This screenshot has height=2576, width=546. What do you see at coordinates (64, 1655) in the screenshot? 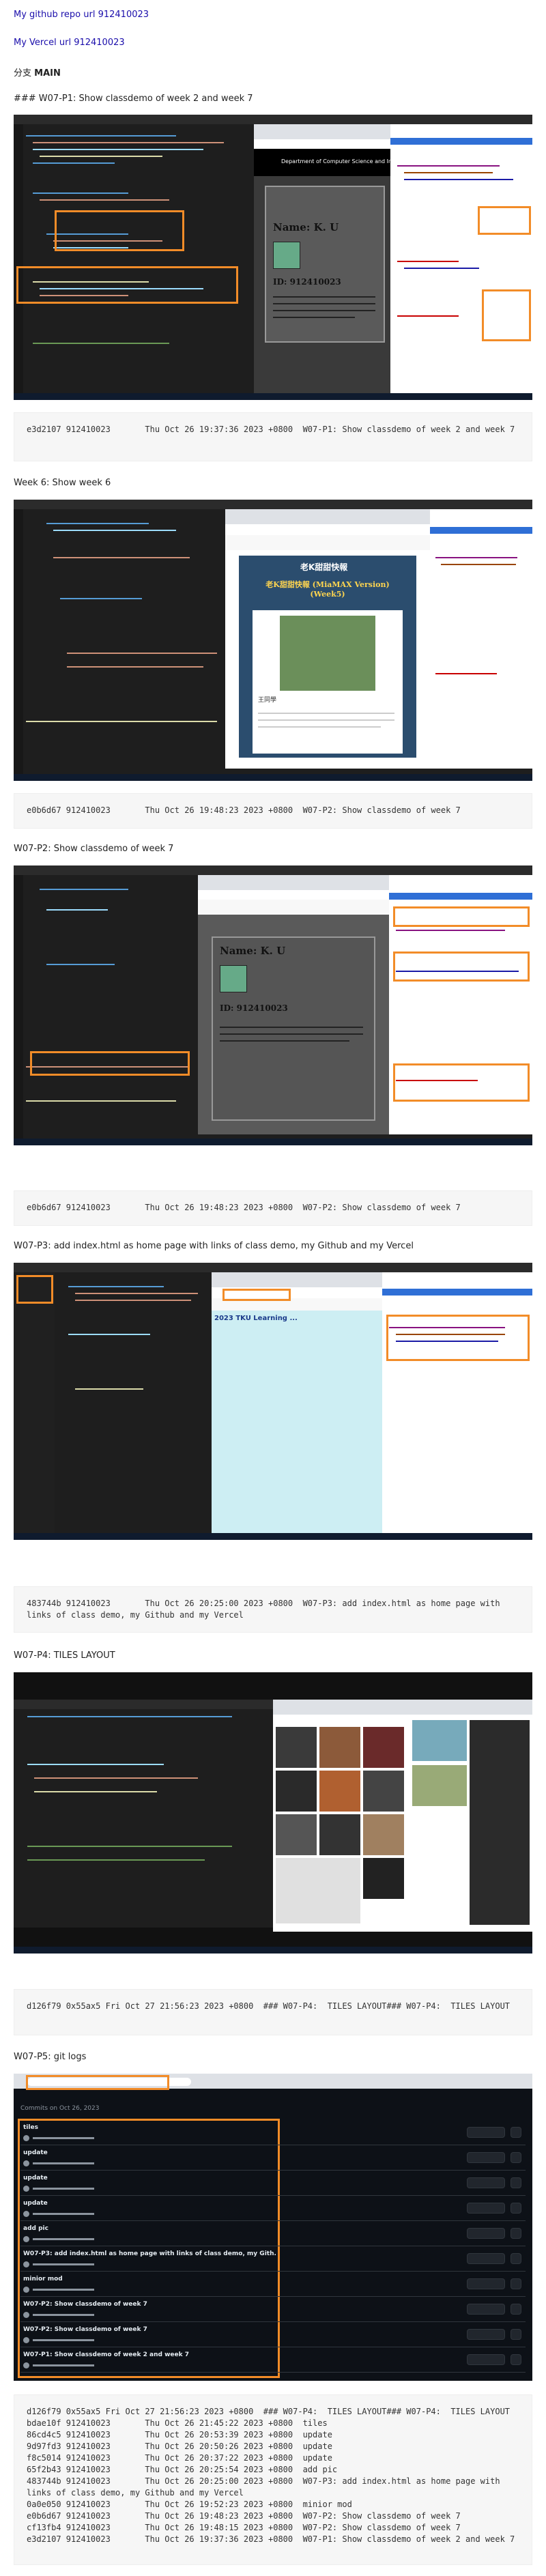
I see `section-title: W07-P4: TILES LAYOUT` at bounding box center [64, 1655].